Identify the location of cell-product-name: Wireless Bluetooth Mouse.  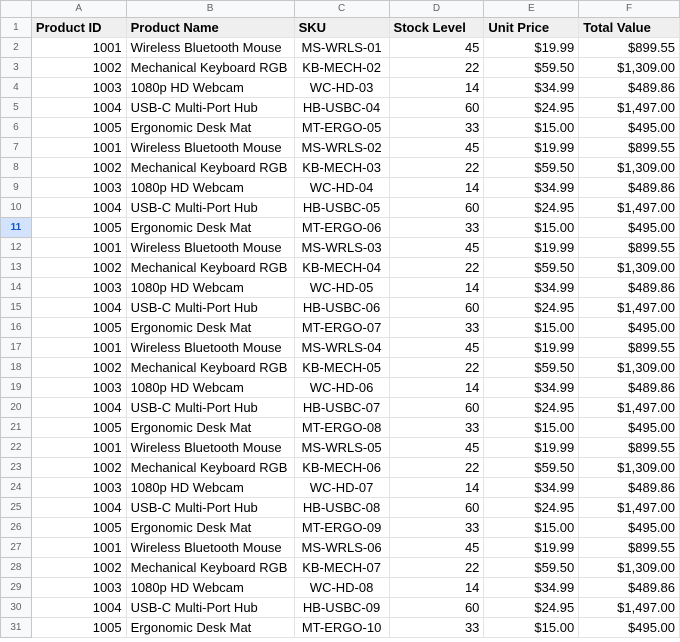
(210, 447).